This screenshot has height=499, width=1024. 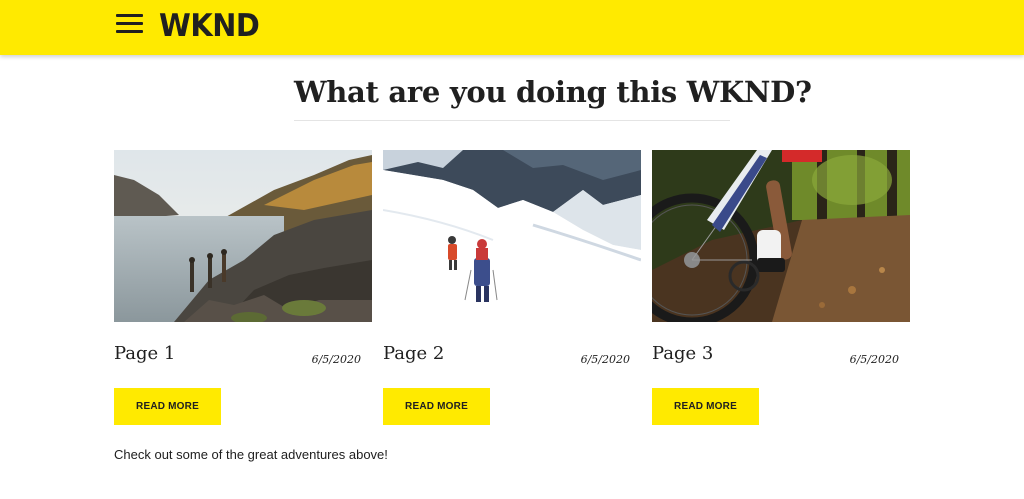 I want to click on adventure-card-1: Page 1 6/5/2020 READ MORE, so click(x=243, y=290).